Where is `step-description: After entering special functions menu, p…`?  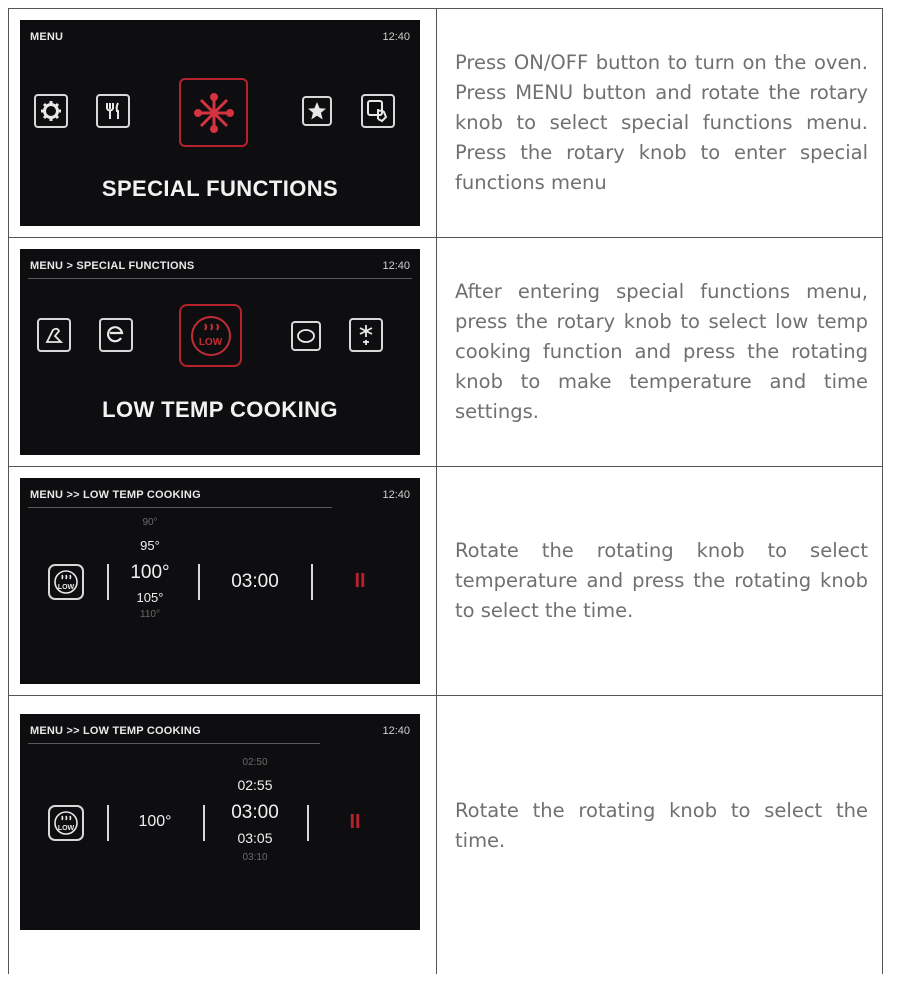 step-description: After entering special functions menu, p… is located at coordinates (661, 351).